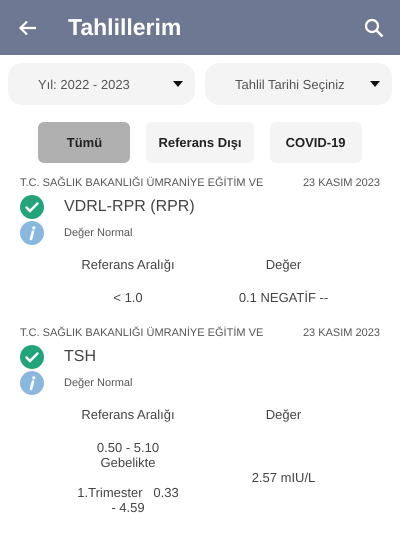 The width and height of the screenshot is (400, 538). Describe the element at coordinates (84, 142) in the screenshot. I see `filter-tab: Tümü` at that location.